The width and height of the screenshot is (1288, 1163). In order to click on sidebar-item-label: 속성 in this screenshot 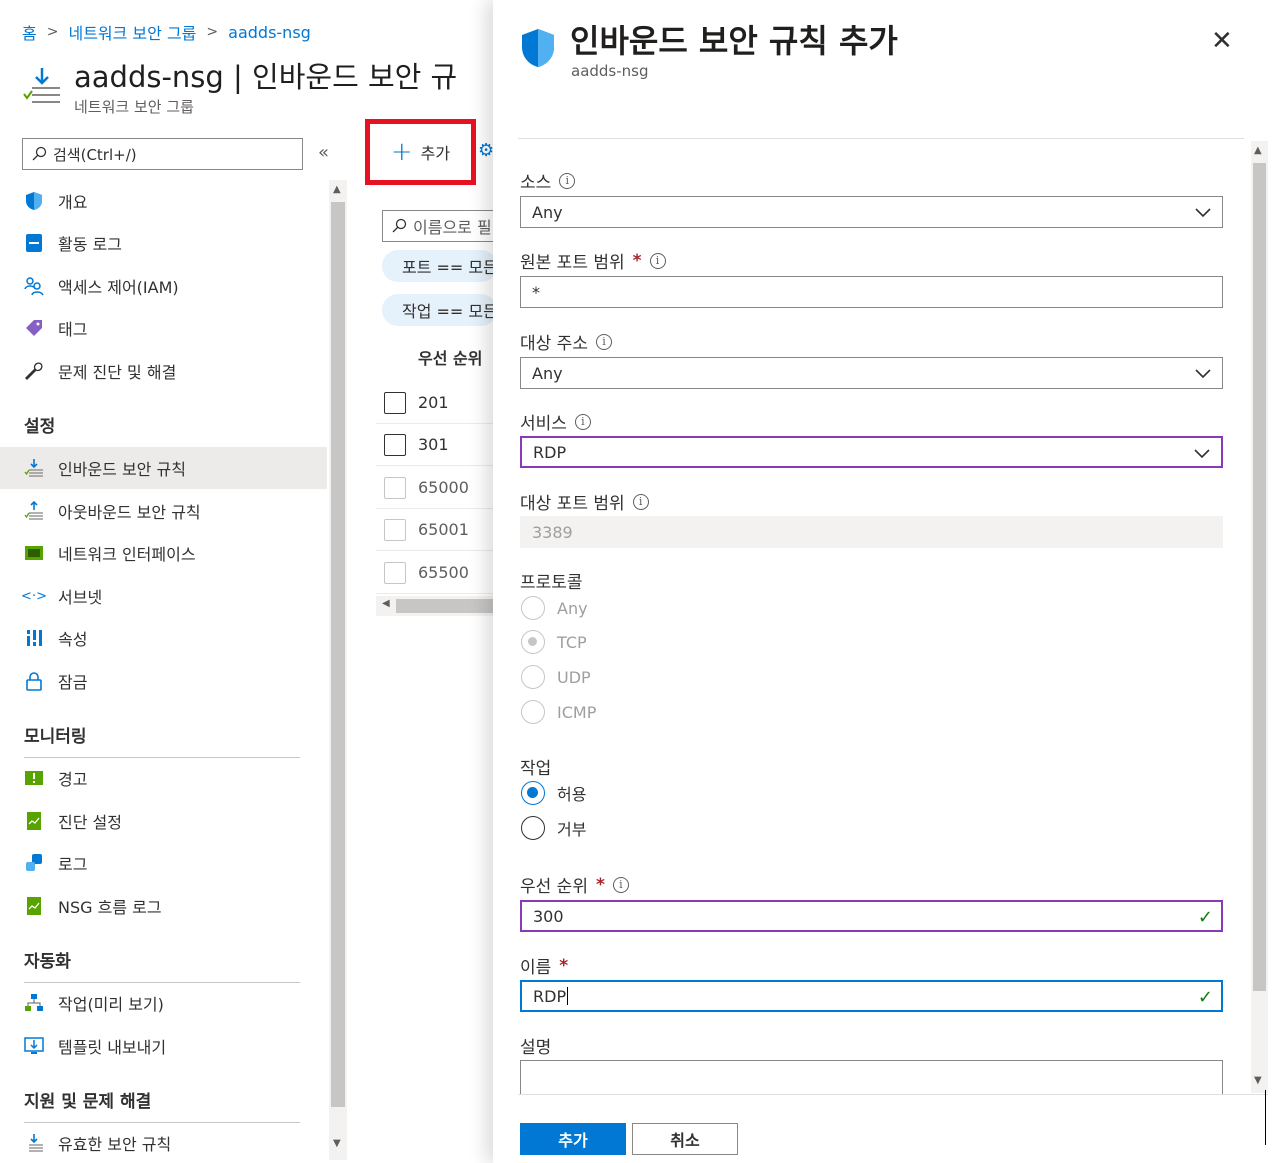, I will do `click(73, 639)`.